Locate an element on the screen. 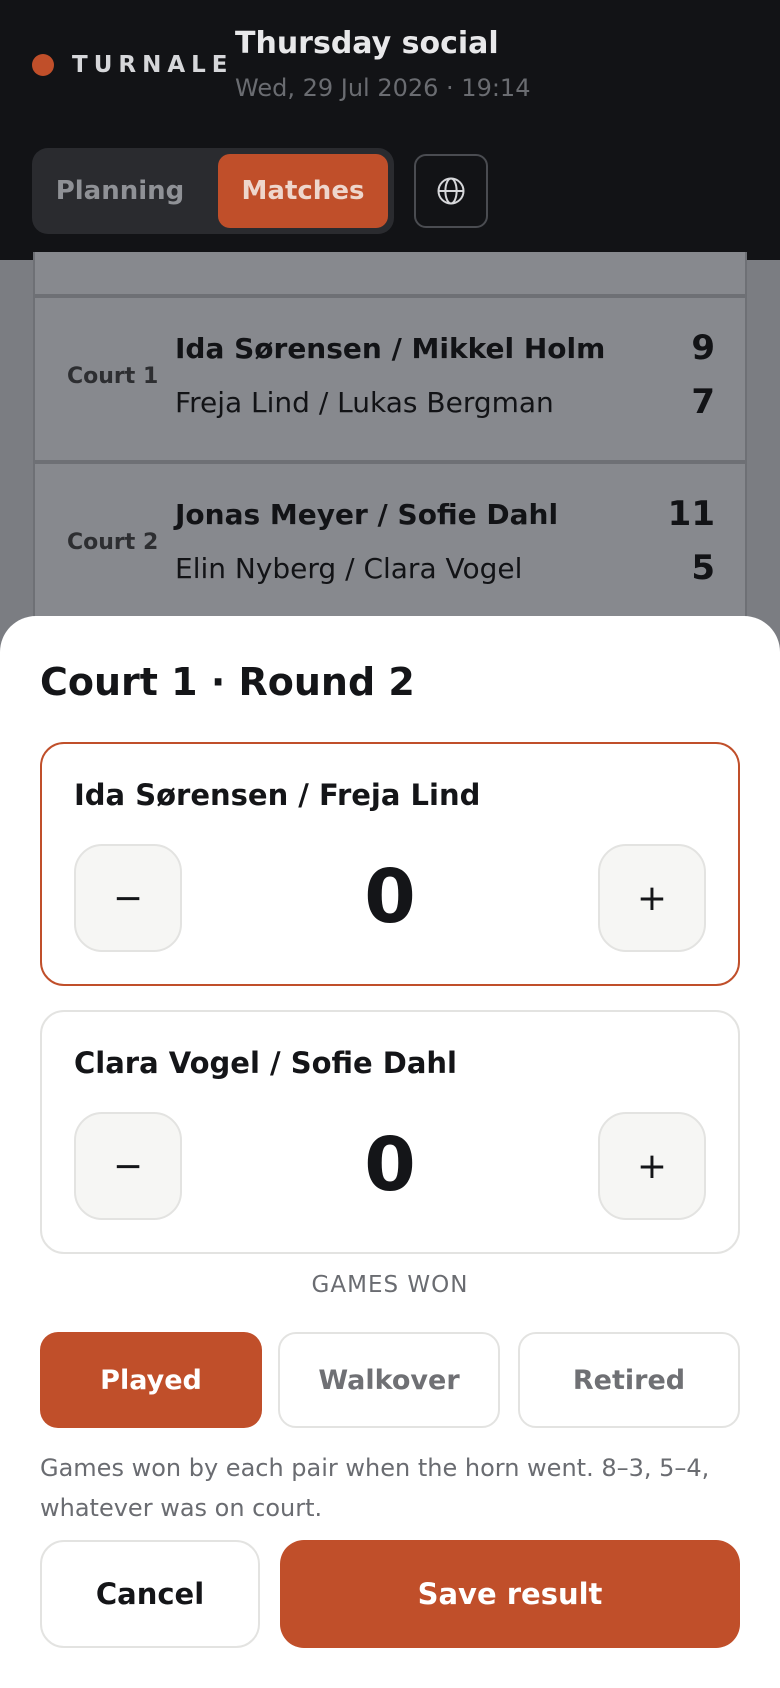  pair-name: Ida Sørensen / Freja Lind is located at coordinates (277, 795).